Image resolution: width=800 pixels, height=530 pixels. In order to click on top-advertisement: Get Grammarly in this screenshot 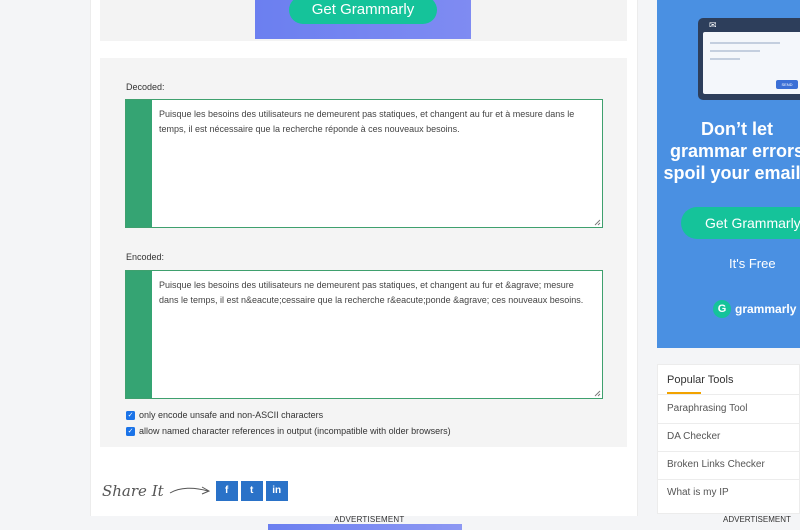, I will do `click(363, 20)`.